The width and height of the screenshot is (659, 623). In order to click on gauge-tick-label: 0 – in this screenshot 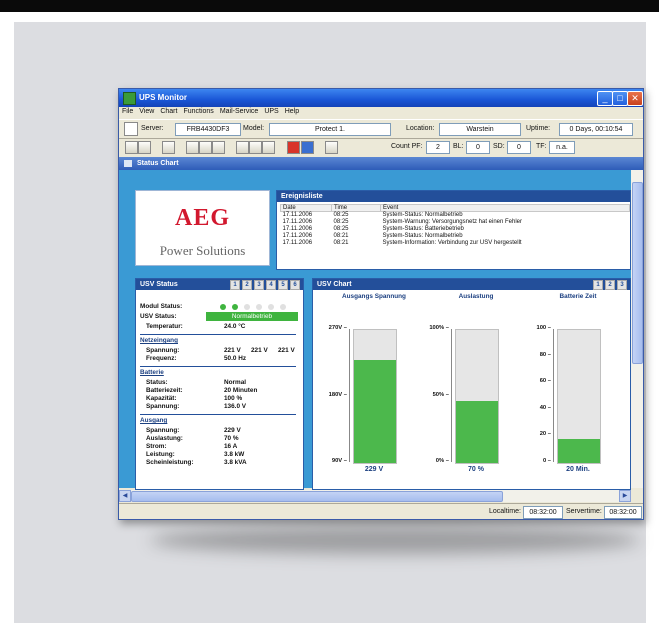, I will do `click(546, 461)`.